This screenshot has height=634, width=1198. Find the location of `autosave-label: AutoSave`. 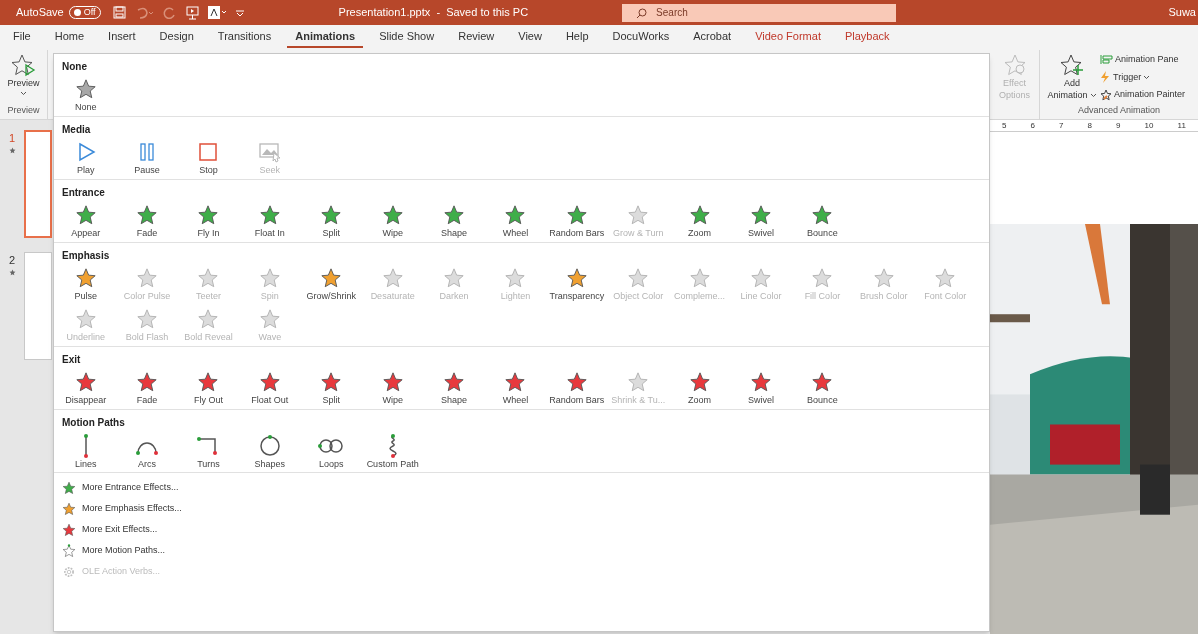

autosave-label: AutoSave is located at coordinates (40, 13).